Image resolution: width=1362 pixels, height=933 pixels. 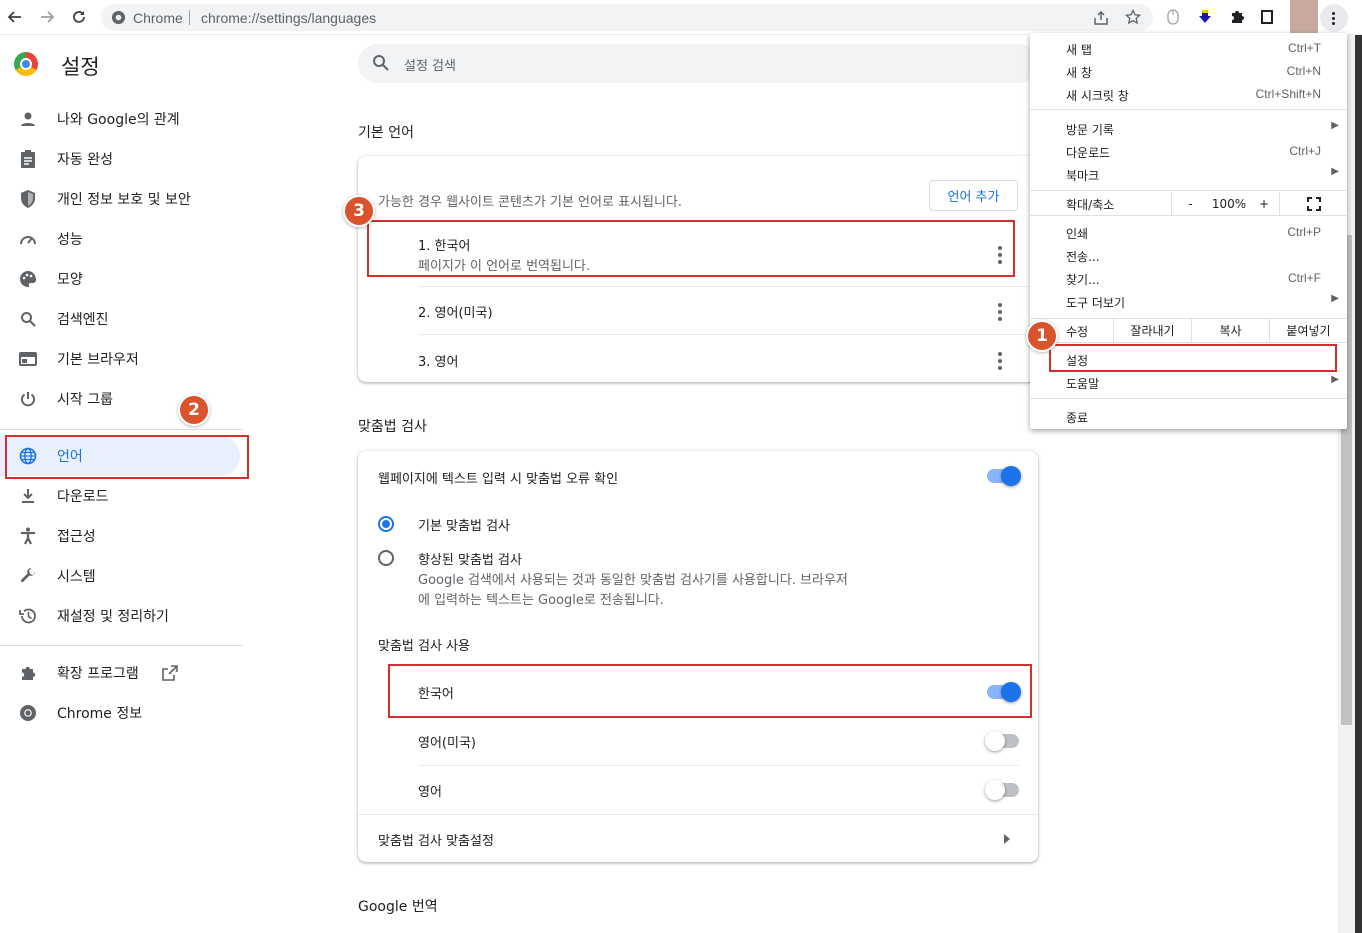 What do you see at coordinates (1188, 48) in the screenshot?
I see `menu-item-new-tab: 새 탭 Ctrl+T` at bounding box center [1188, 48].